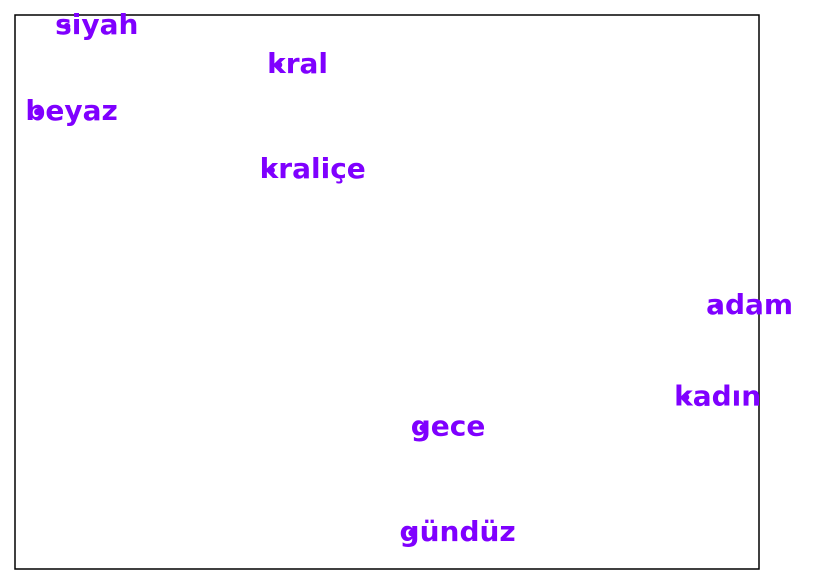 This screenshot has height=584, width=822. I want to click on data-point-label: kraliçe, so click(313, 168).